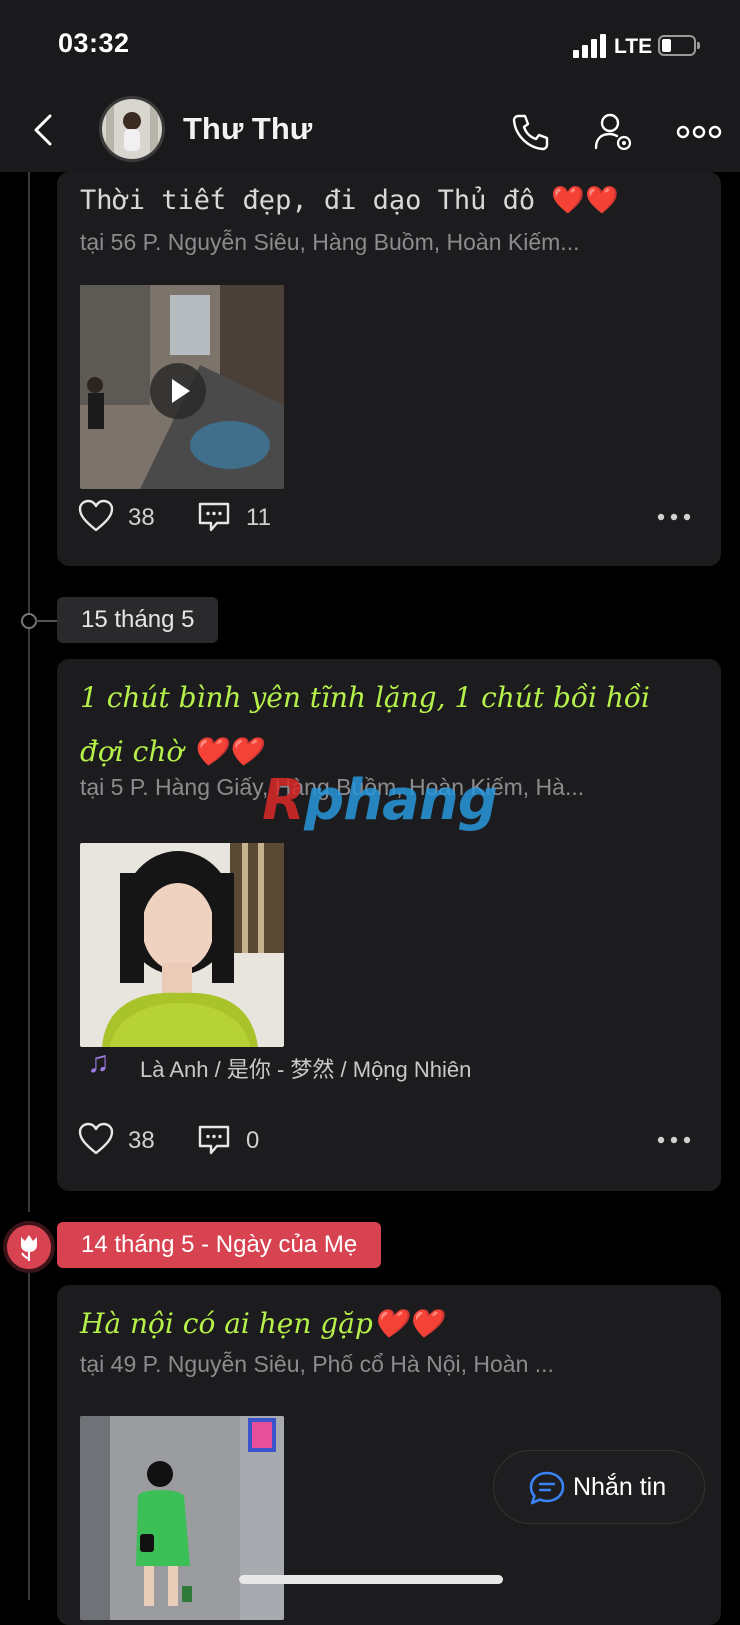 The height and width of the screenshot is (1625, 740). What do you see at coordinates (178, 391) in the screenshot?
I see `play-icon` at bounding box center [178, 391].